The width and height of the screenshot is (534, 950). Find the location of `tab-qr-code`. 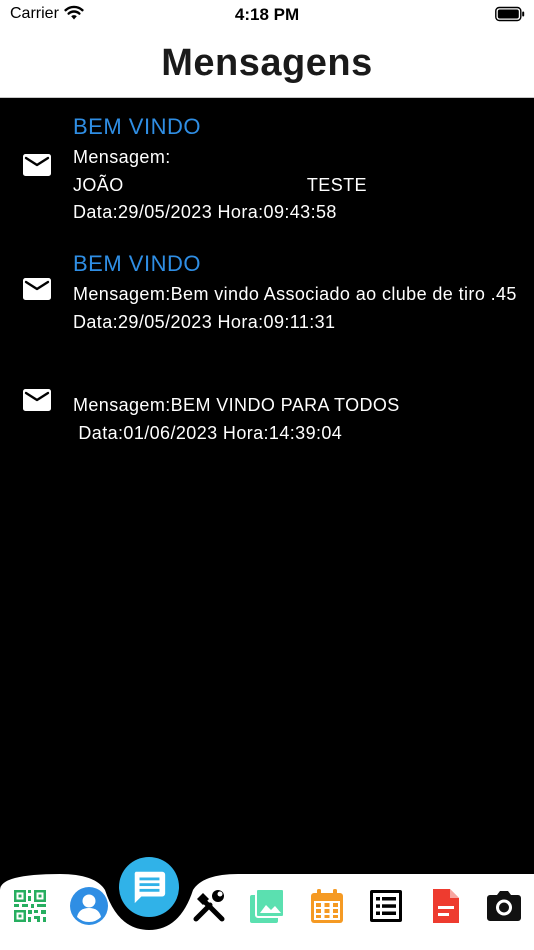

tab-qr-code is located at coordinates (30, 906).